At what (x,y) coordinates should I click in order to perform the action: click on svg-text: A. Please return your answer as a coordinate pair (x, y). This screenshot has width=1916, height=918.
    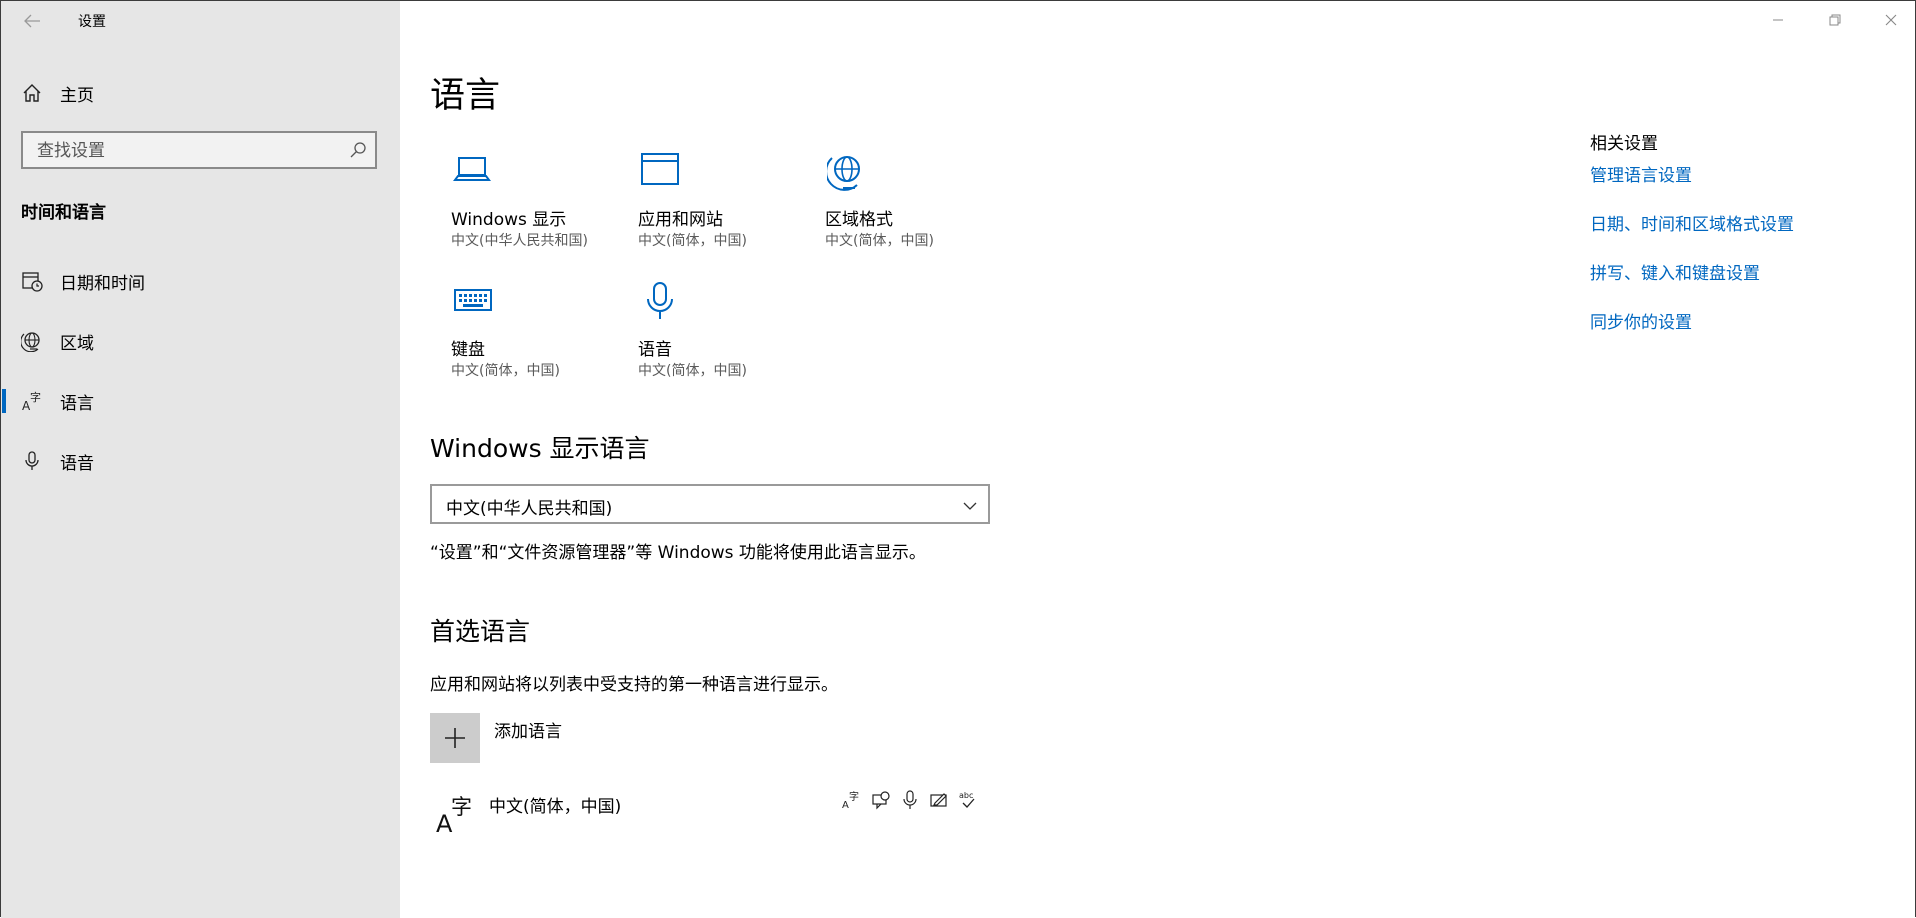
    Looking at the image, I should click on (845, 805).